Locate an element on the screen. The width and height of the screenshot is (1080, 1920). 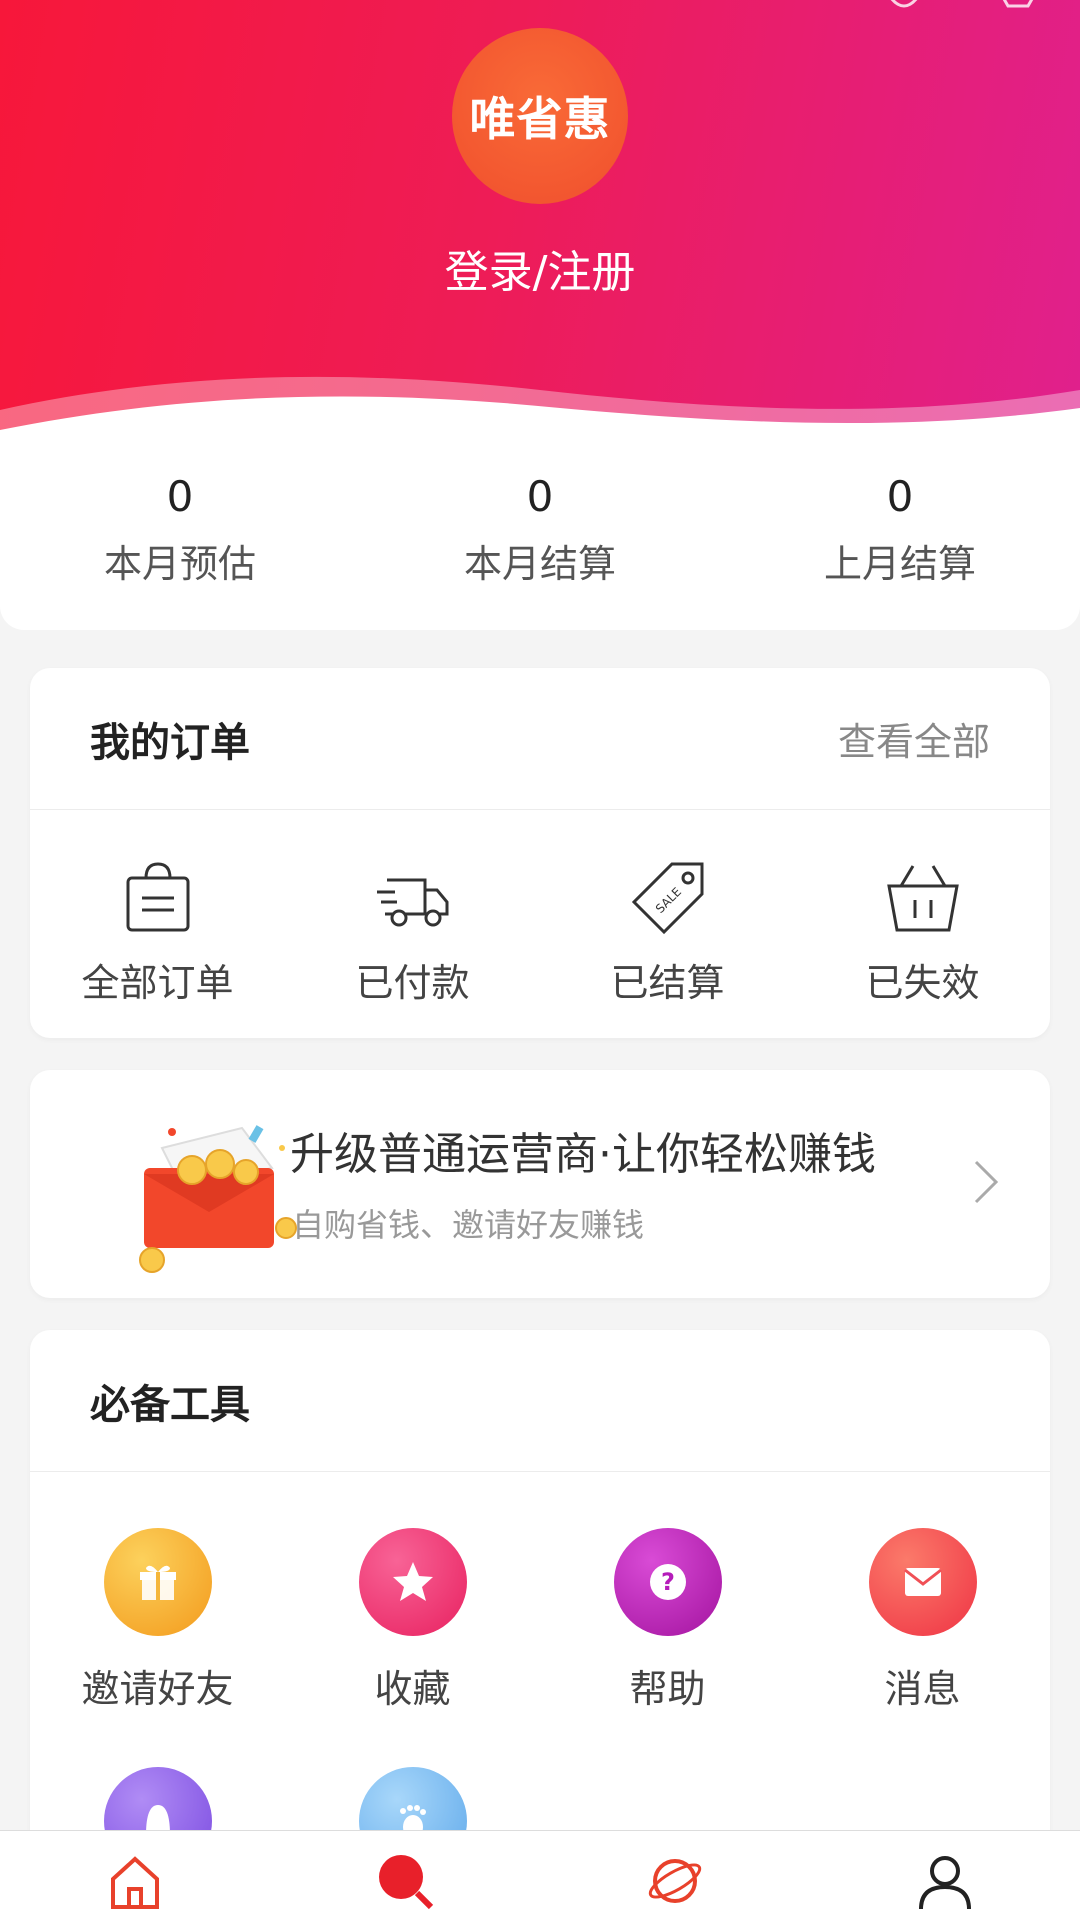
tab-profile is located at coordinates (945, 1875).